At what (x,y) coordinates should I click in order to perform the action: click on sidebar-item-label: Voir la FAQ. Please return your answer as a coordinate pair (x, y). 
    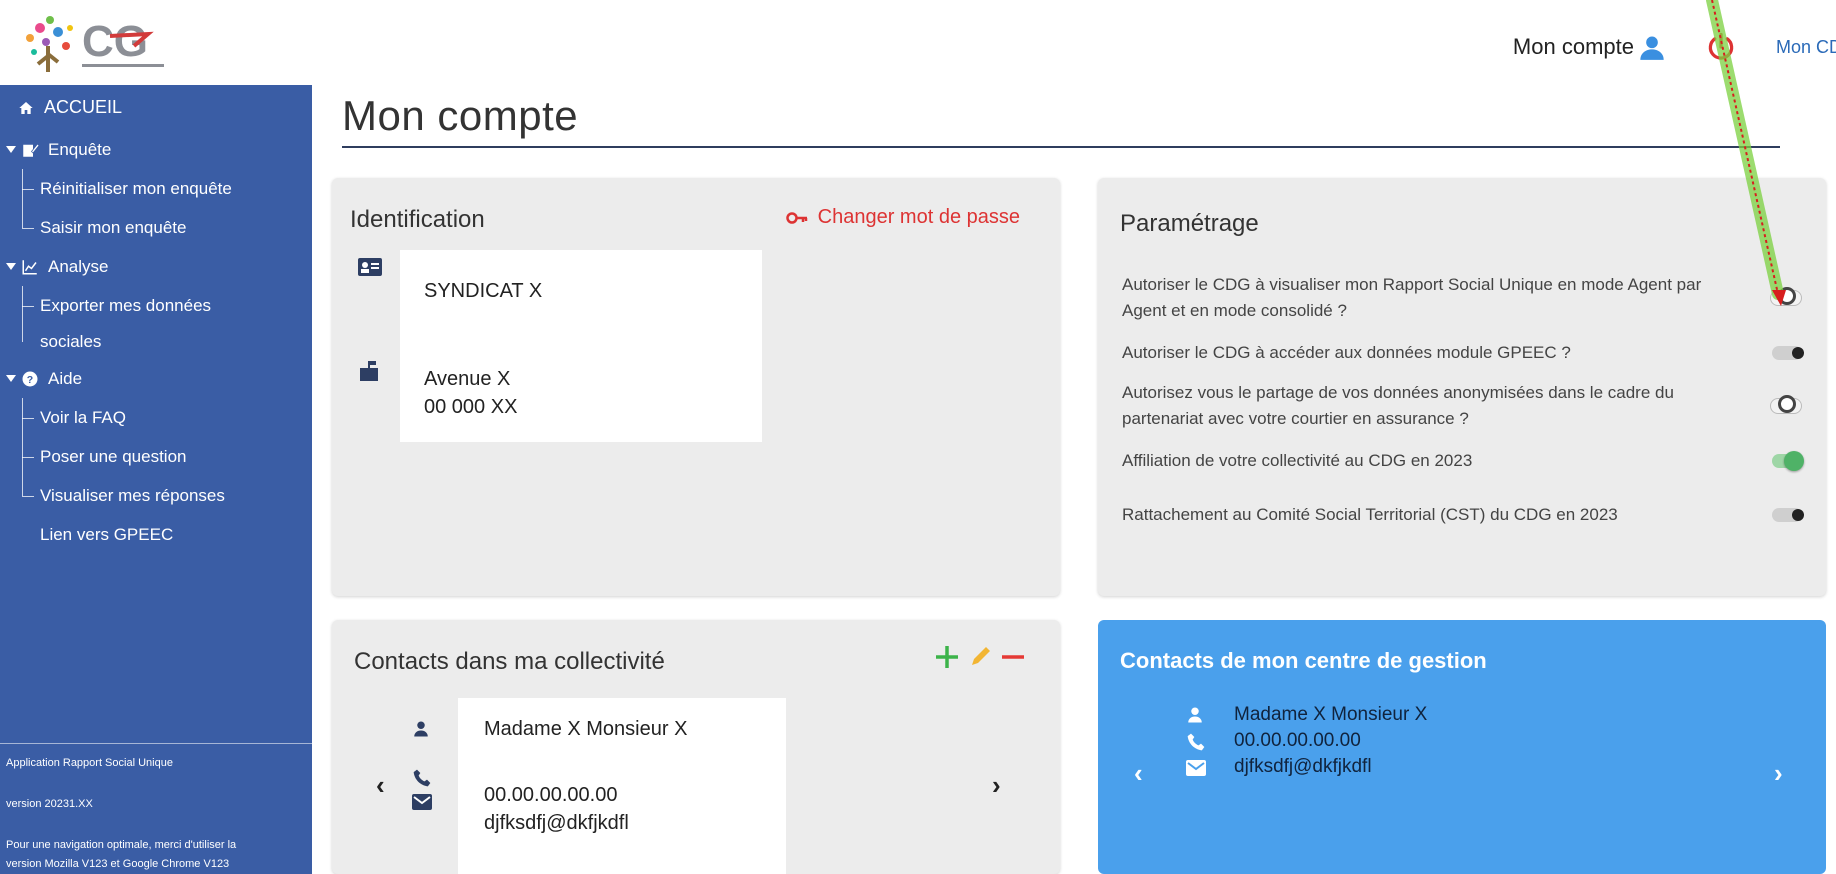
    Looking at the image, I should click on (83, 417).